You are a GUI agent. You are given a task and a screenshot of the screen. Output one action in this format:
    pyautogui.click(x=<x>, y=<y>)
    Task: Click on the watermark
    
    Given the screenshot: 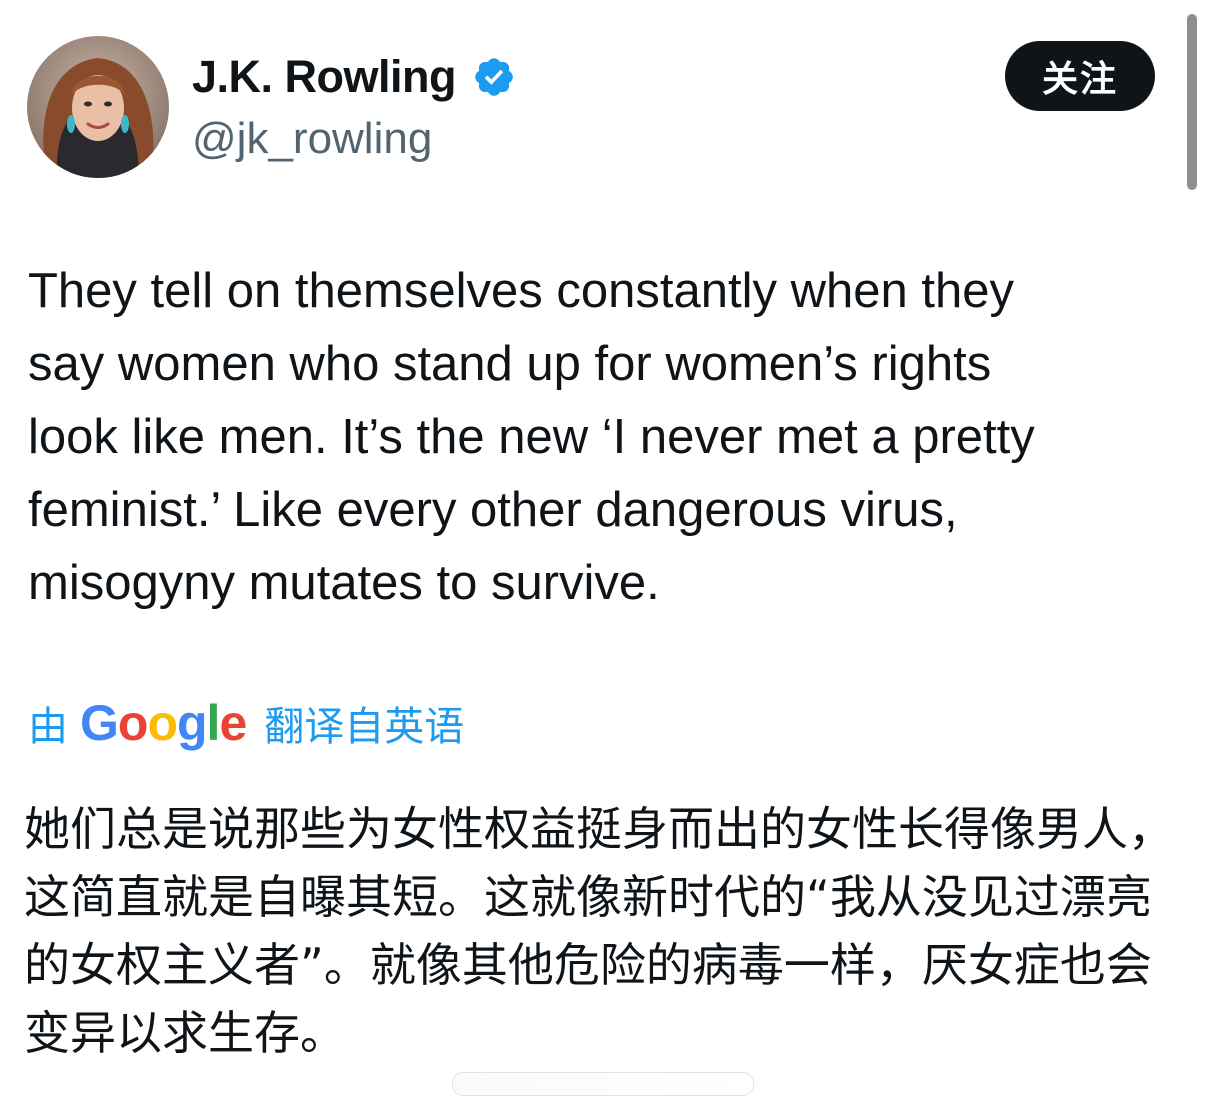 What is the action you would take?
    pyautogui.click(x=603, y=1084)
    